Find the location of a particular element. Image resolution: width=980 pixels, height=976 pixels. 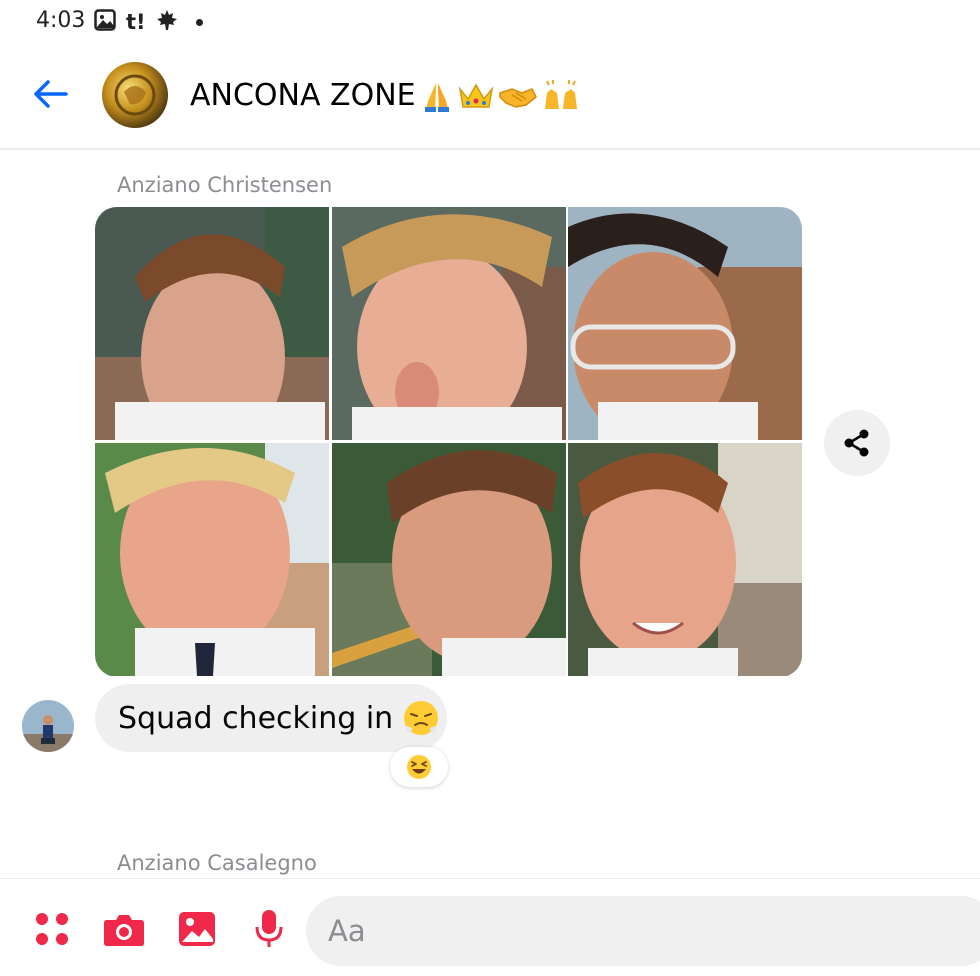

back-button is located at coordinates (50, 96).